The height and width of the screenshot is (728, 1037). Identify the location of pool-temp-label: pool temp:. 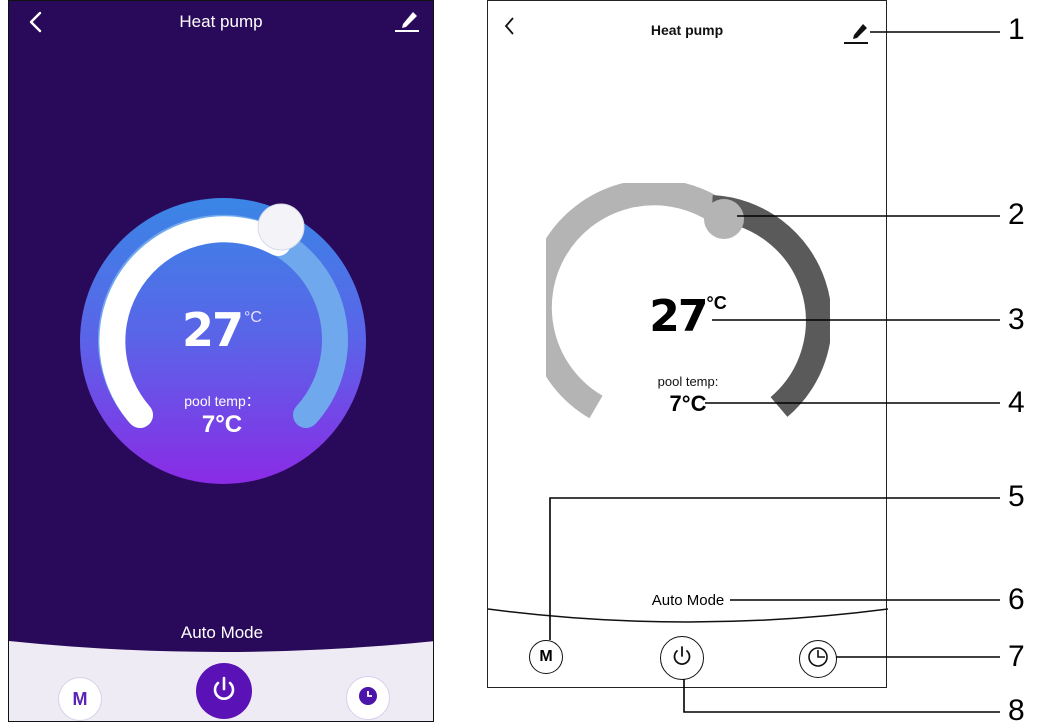
(688, 381).